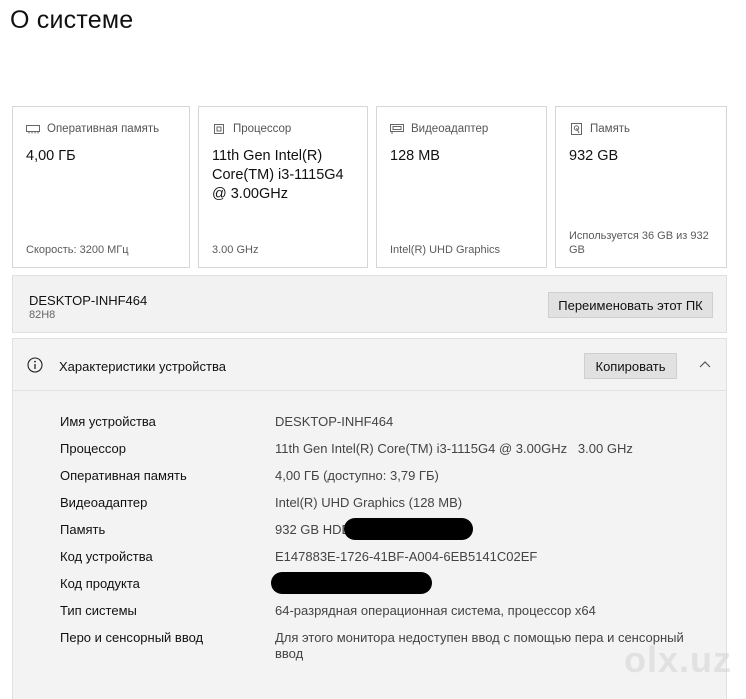 The width and height of the screenshot is (746, 699). What do you see at coordinates (77, 250) in the screenshot?
I see `ram-card-sub: Скорость: 3200 МГц` at bounding box center [77, 250].